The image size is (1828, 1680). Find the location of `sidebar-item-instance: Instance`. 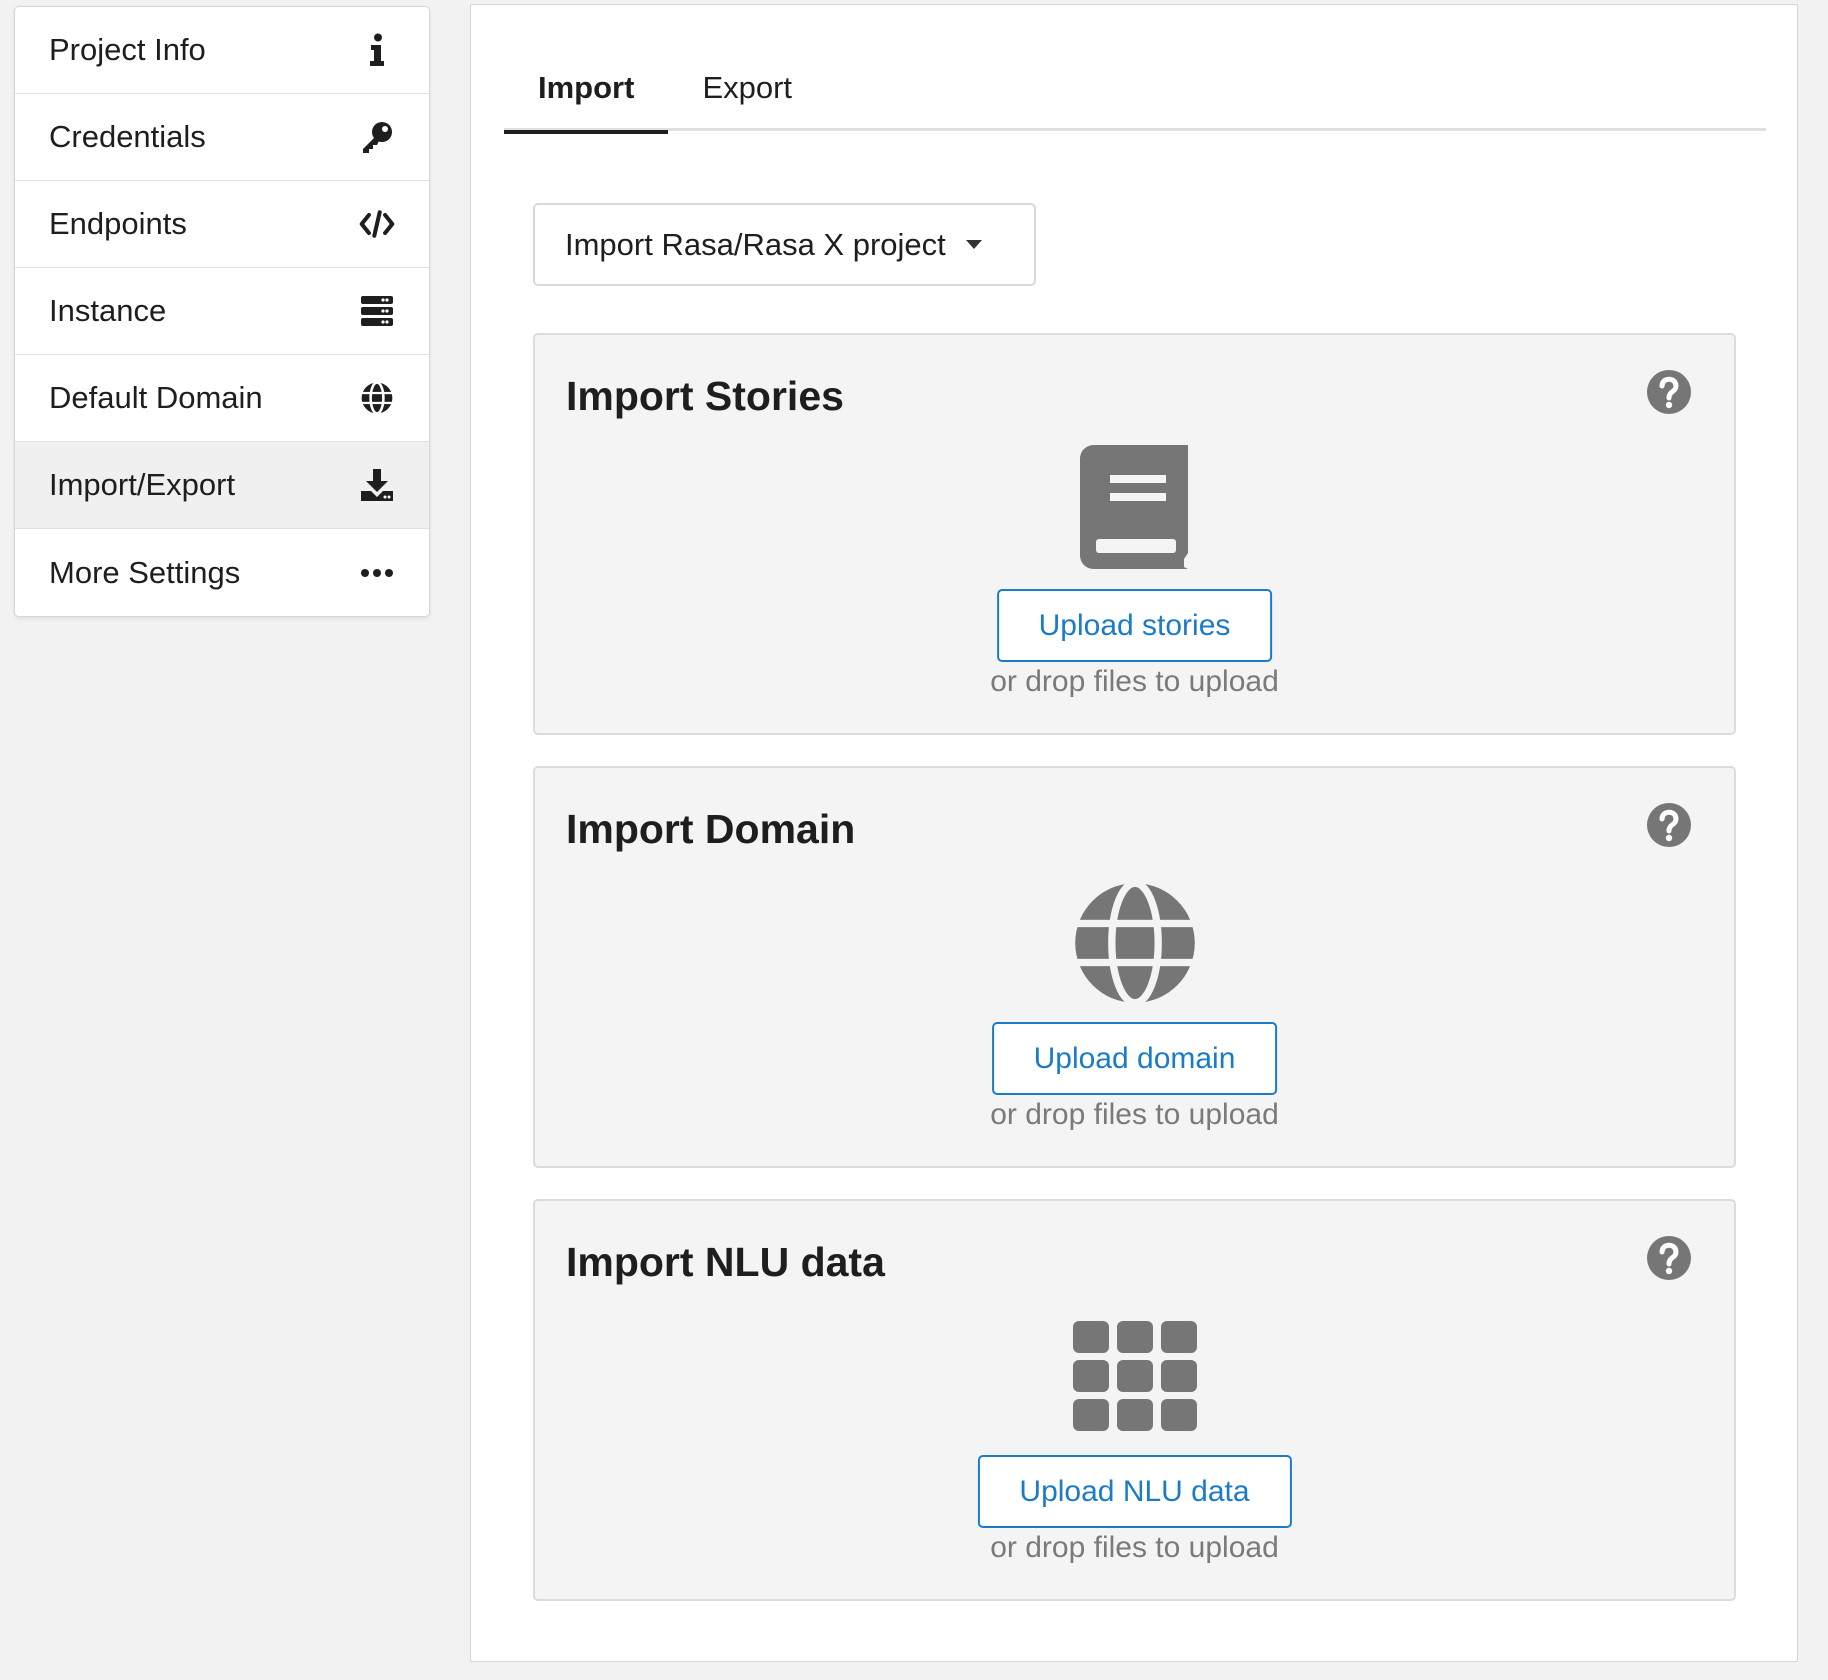

sidebar-item-instance: Instance is located at coordinates (222, 311).